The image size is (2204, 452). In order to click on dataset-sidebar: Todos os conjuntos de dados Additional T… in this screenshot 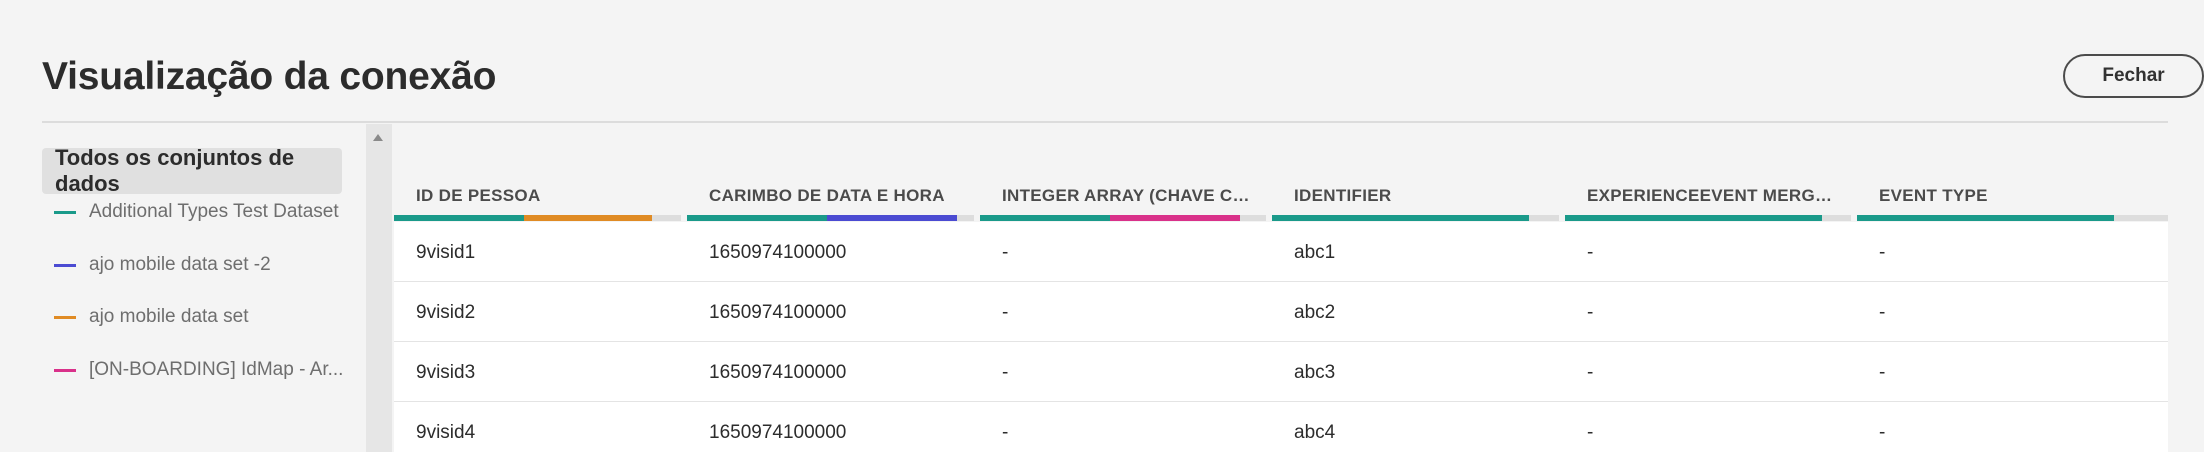, I will do `click(204, 298)`.